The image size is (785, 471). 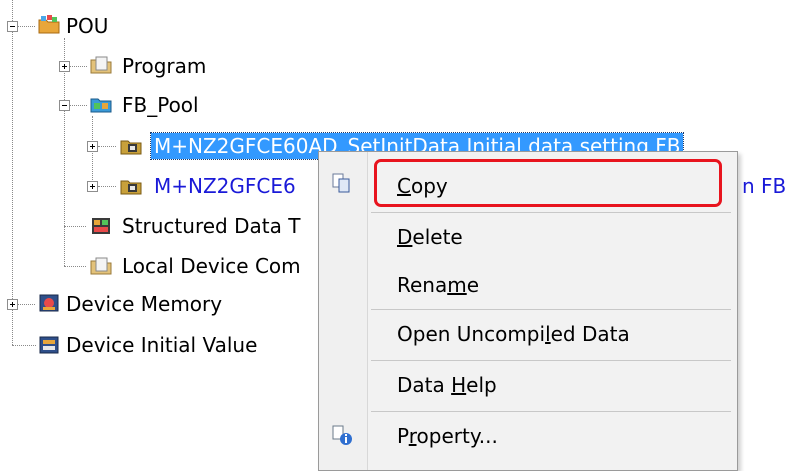 I want to click on tree-item-pou: POU, so click(x=87, y=26).